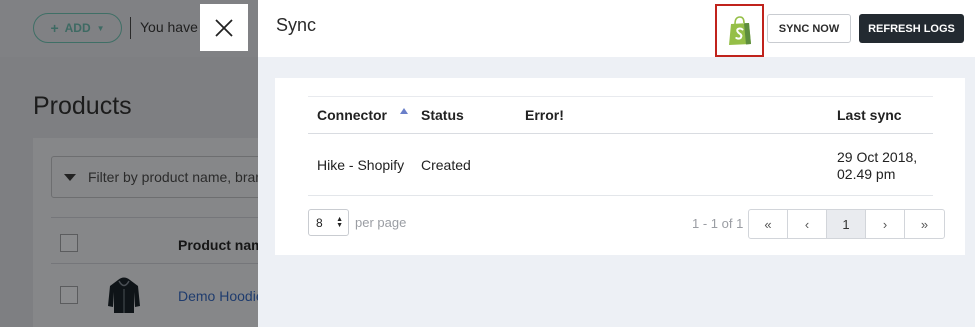 This screenshot has height=327, width=975. What do you see at coordinates (877, 157) in the screenshot?
I see `cell-last-sync-date: 29 Oct 2018,` at bounding box center [877, 157].